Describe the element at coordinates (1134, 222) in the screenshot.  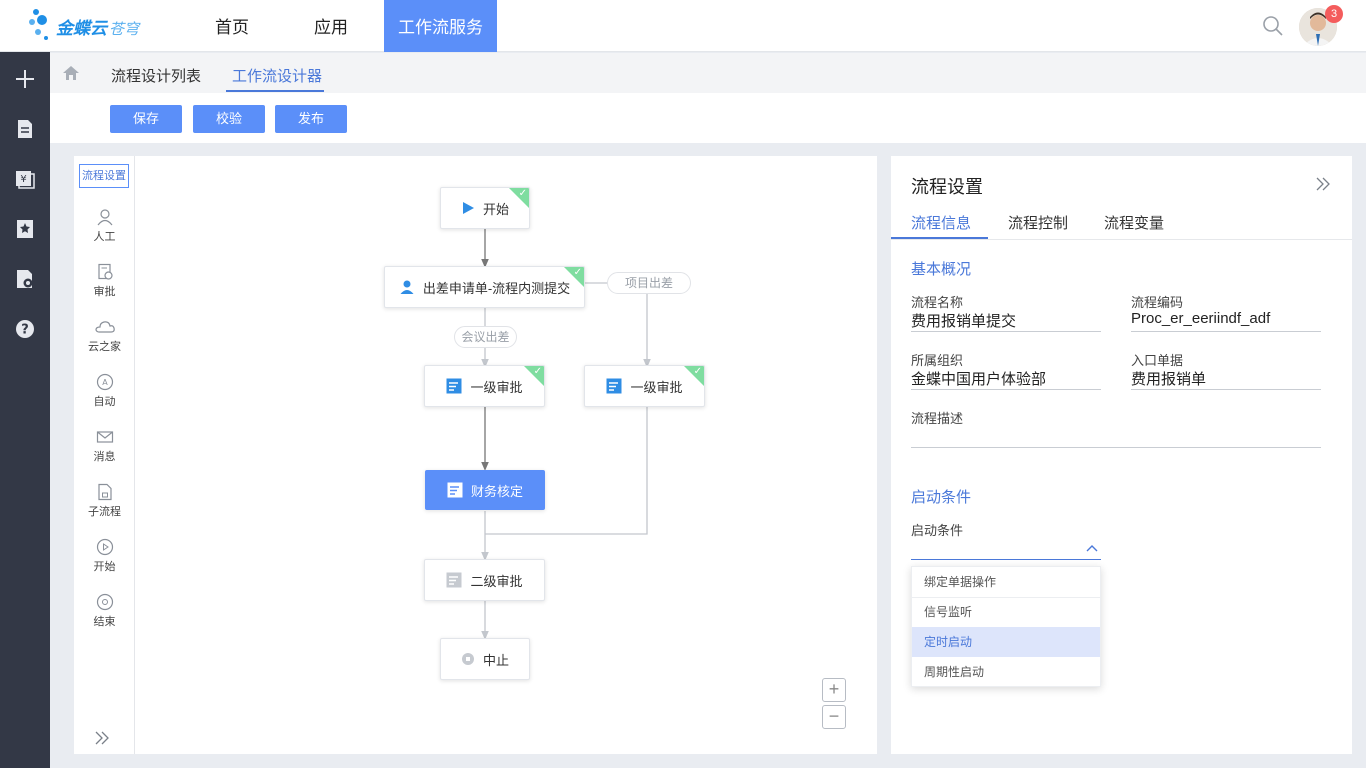
I see `tab-process-variables: 流程变量` at that location.